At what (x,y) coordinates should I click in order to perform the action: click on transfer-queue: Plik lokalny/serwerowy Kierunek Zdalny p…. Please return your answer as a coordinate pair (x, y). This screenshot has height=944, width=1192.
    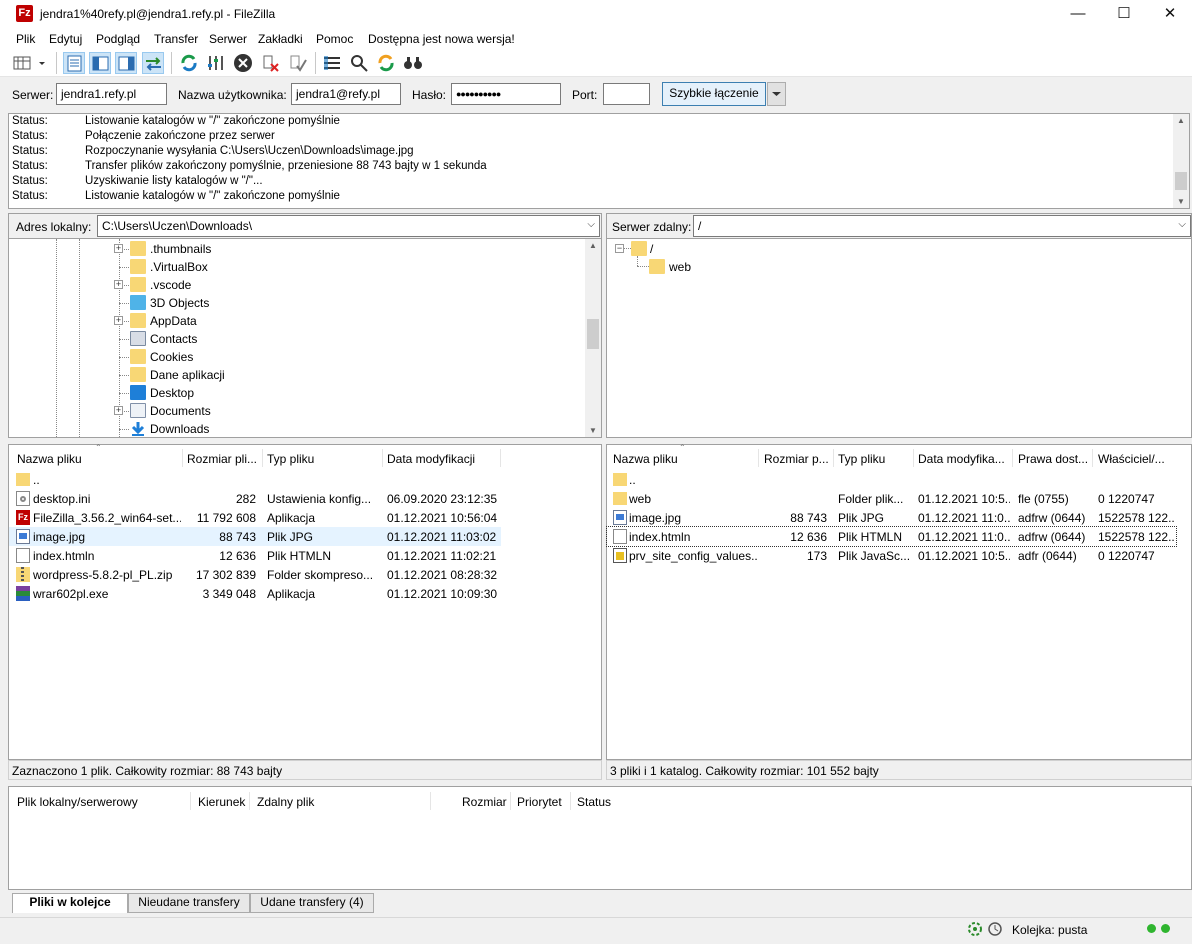
    Looking at the image, I should click on (600, 838).